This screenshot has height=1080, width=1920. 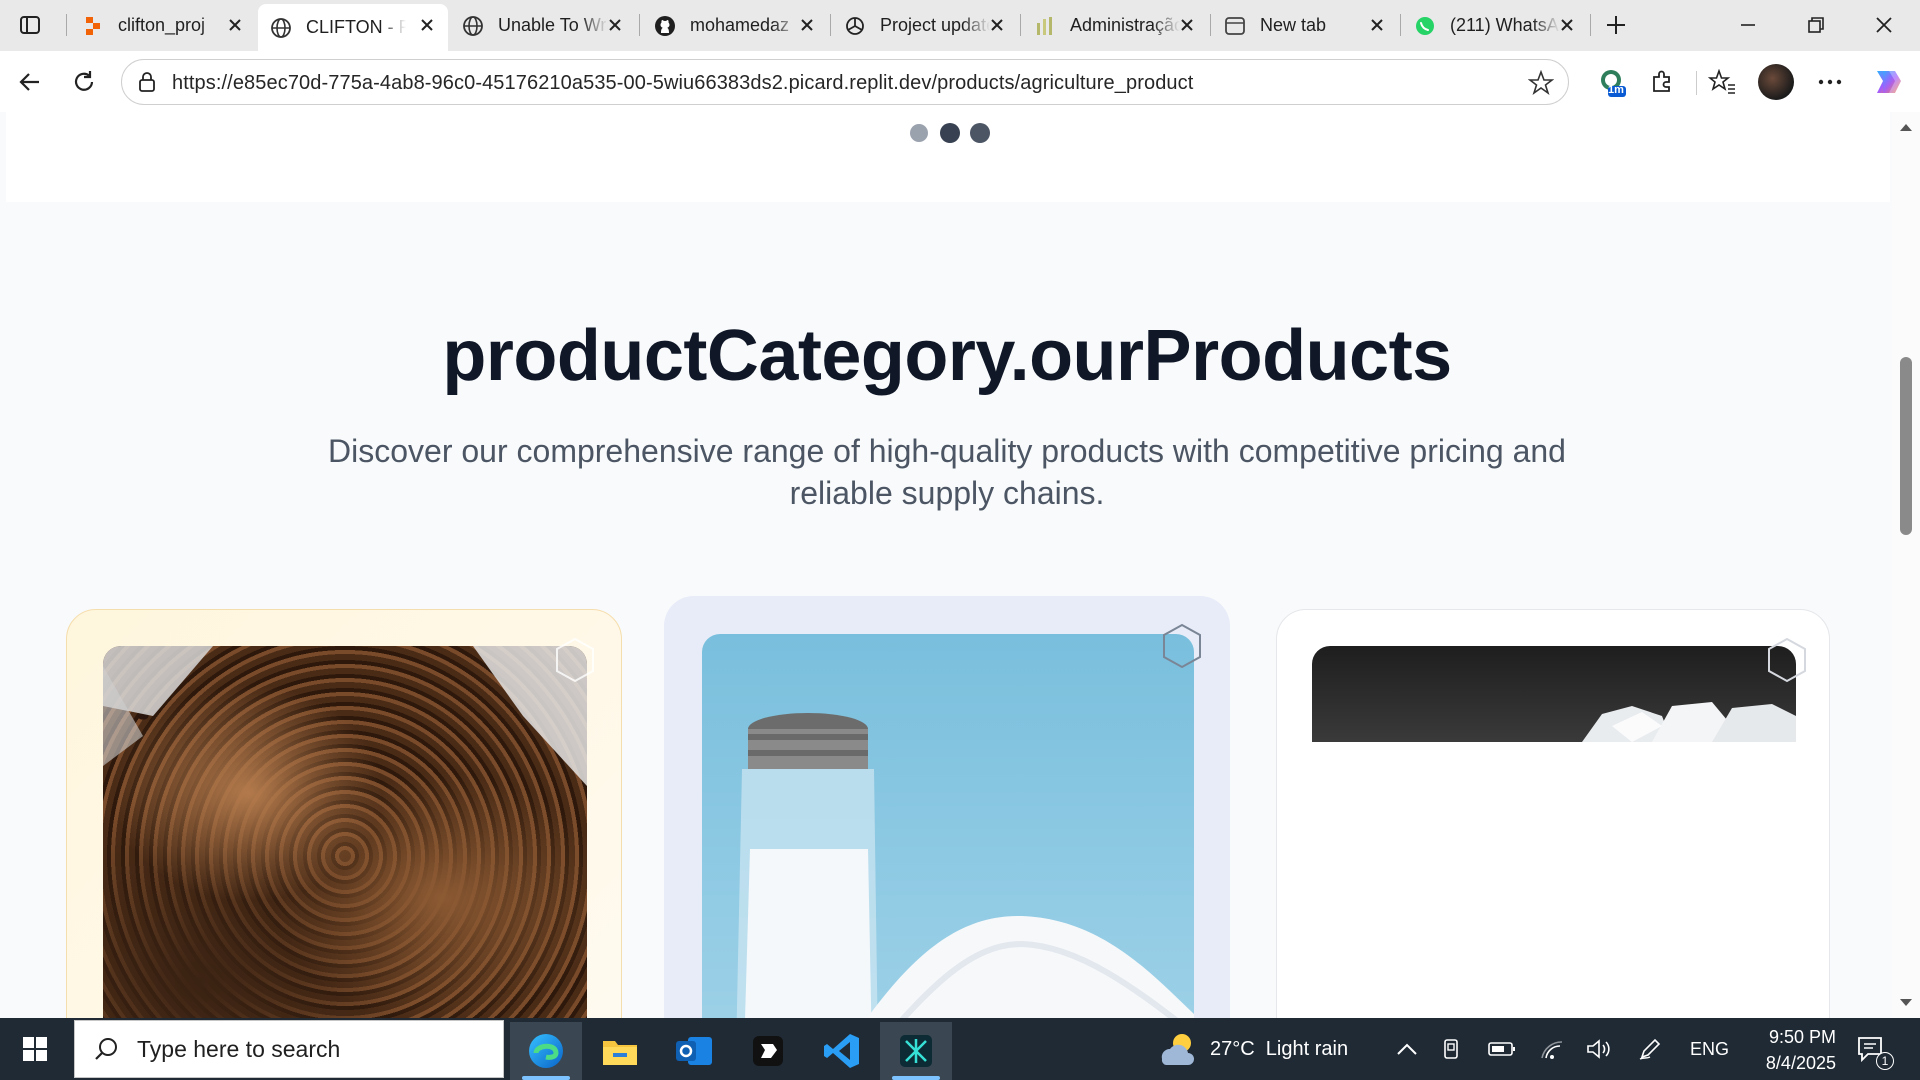 I want to click on hero-section-bottom, so click(x=948, y=157).